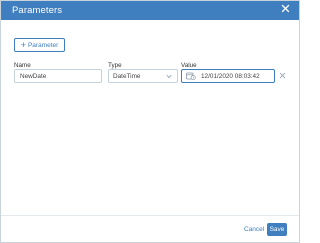 This screenshot has width=320, height=243. I want to click on value-column-header: Value, so click(189, 65).